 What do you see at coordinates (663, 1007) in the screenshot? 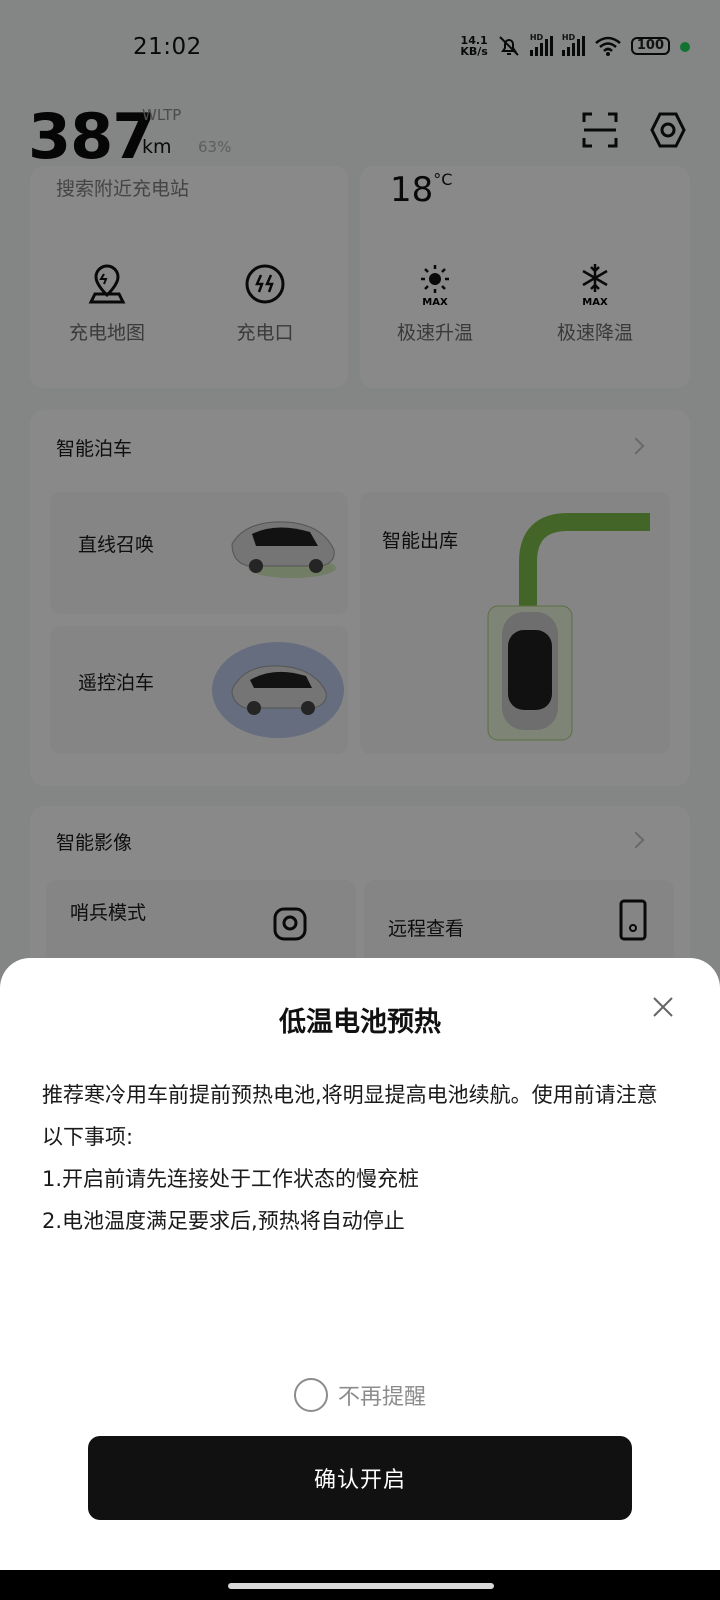
I see `close-icon` at bounding box center [663, 1007].